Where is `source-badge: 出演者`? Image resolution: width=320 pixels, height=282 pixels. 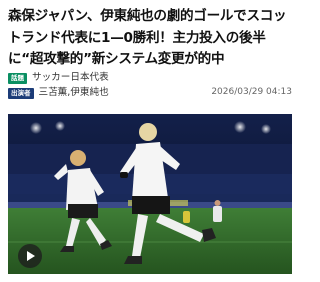
source-badge: 出演者 is located at coordinates (21, 93).